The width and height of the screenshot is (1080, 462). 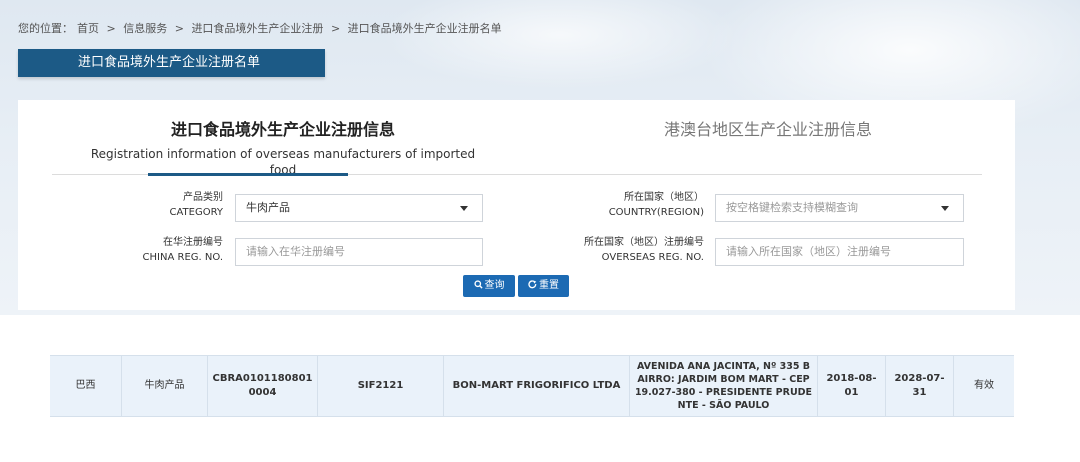 I want to click on china-reg-label-en: CHINA REG. NO., so click(x=182, y=257).